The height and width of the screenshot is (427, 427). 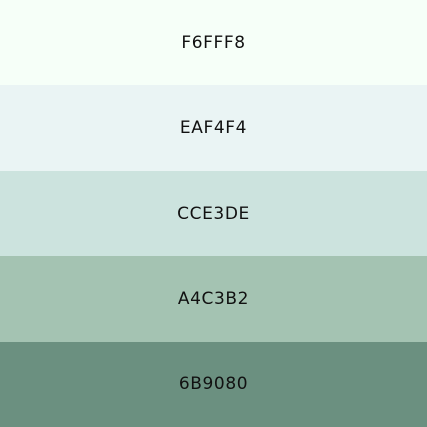 I want to click on swatch-hex-label: CCE3DE, so click(x=213, y=213).